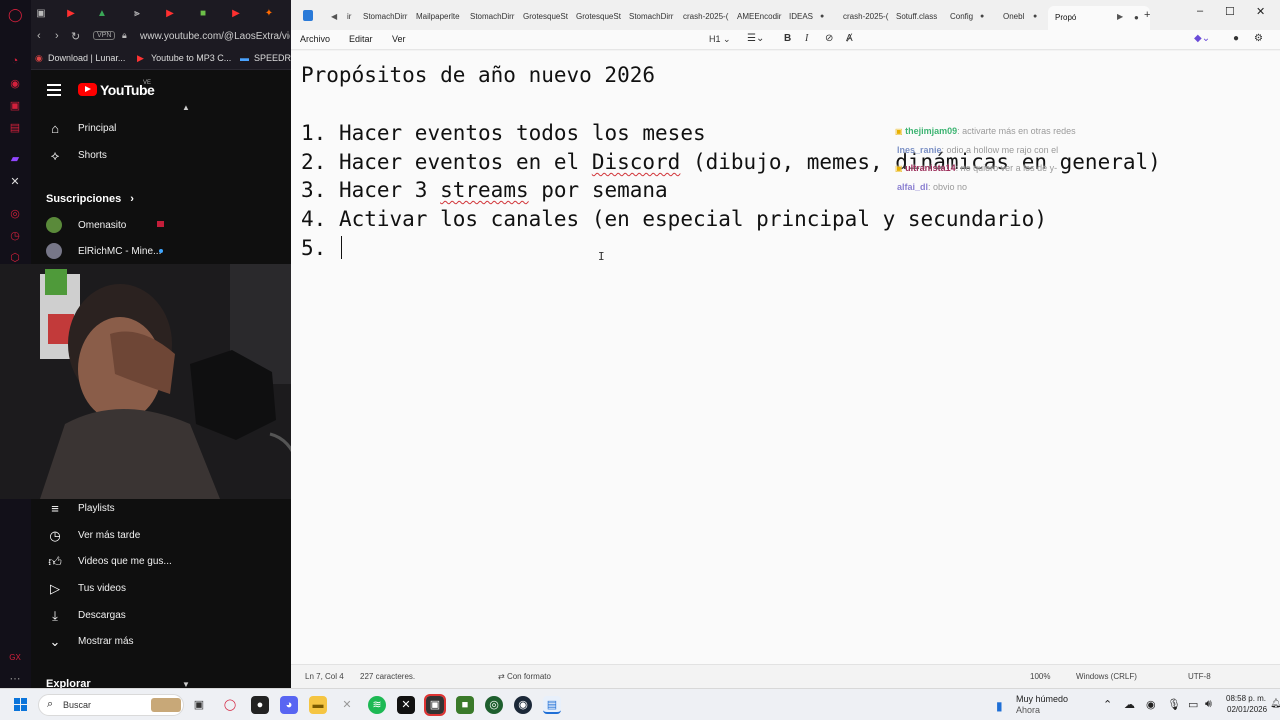 Image resolution: width=1280 pixels, height=720 pixels. Describe the element at coordinates (15, 679) in the screenshot. I see `more-icon: ⋯` at that location.